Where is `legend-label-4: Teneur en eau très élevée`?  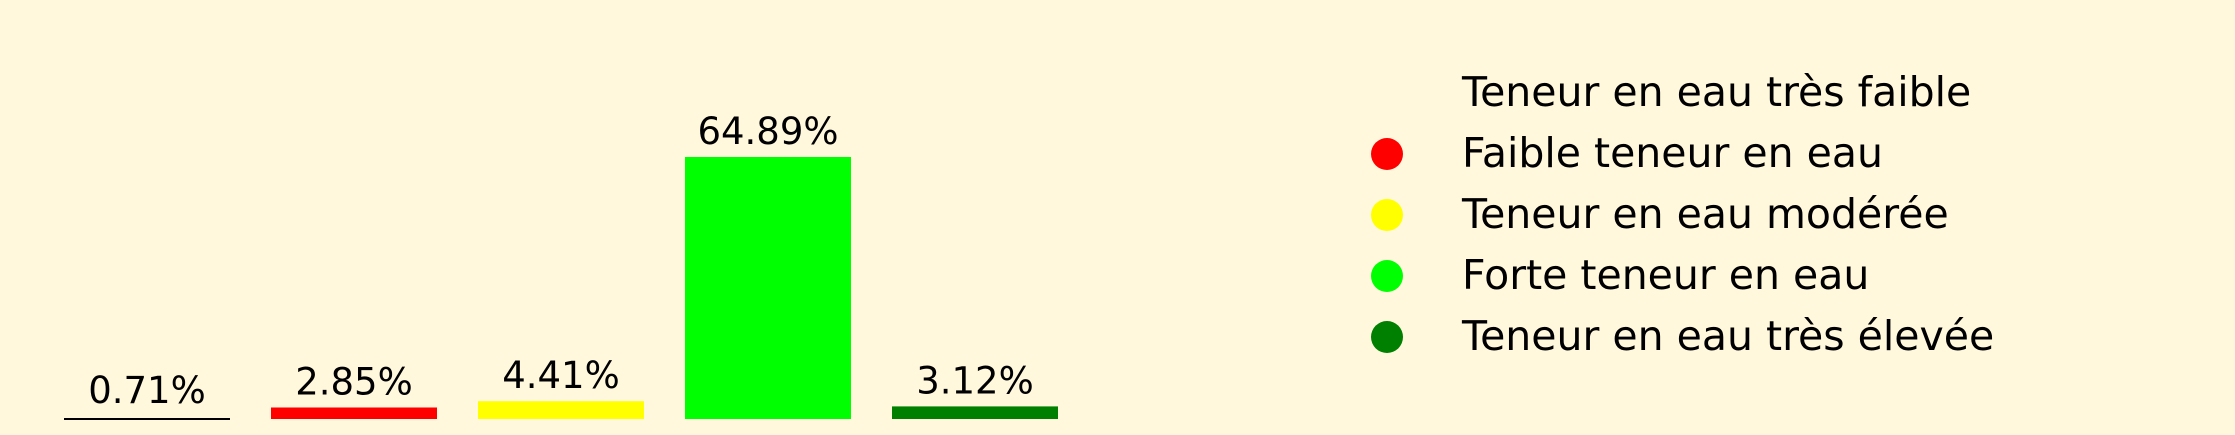 legend-label-4: Teneur en eau très élevée is located at coordinates (1727, 336).